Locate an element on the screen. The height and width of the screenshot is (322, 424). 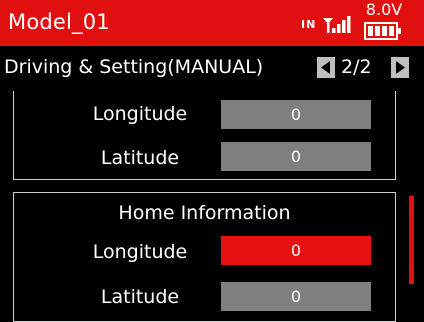
scrollbar is located at coordinates (411, 240).